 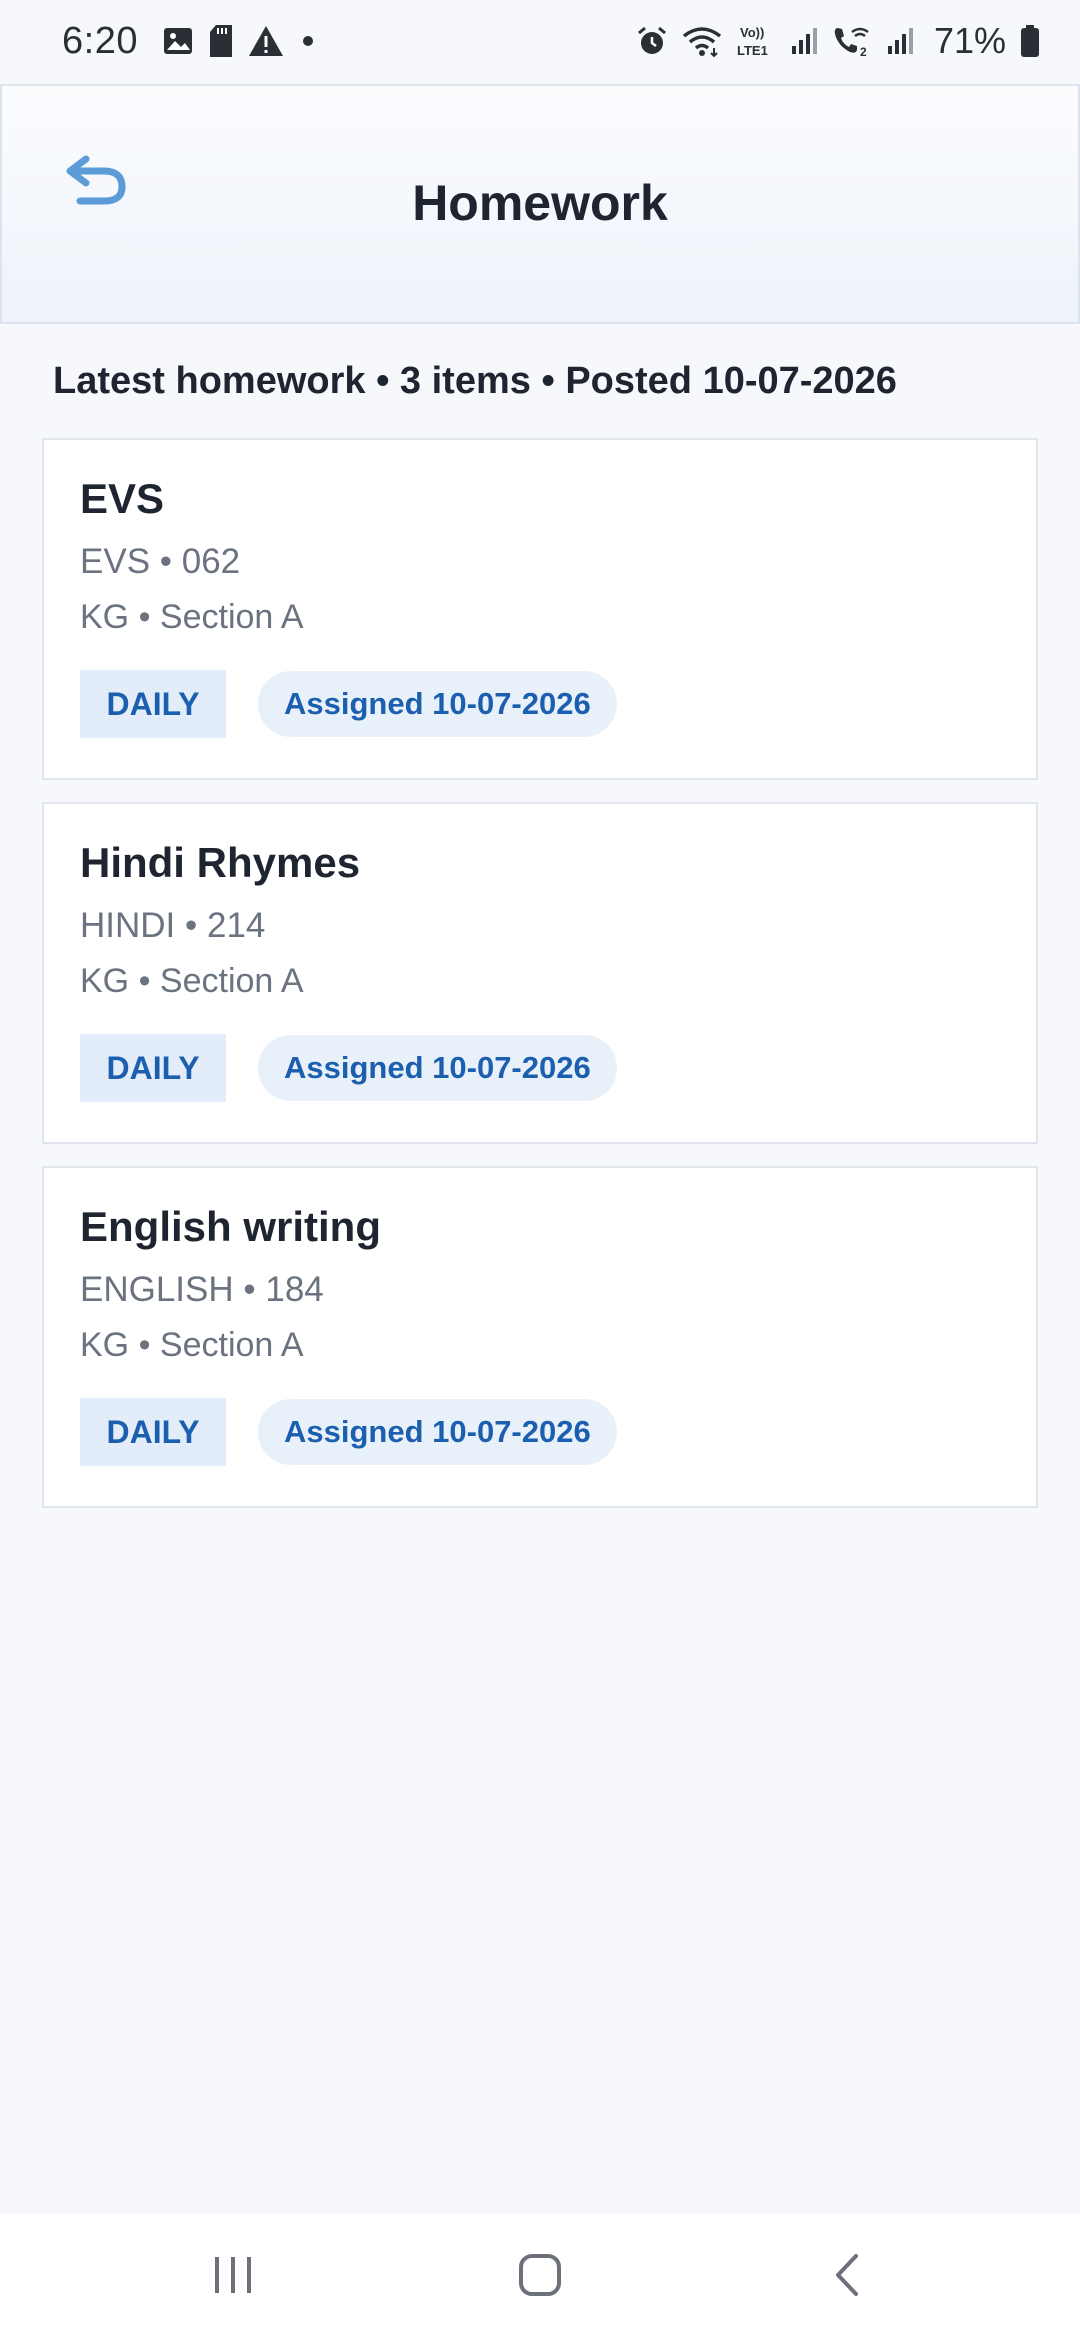 I want to click on homework-title: EVS, so click(x=122, y=498).